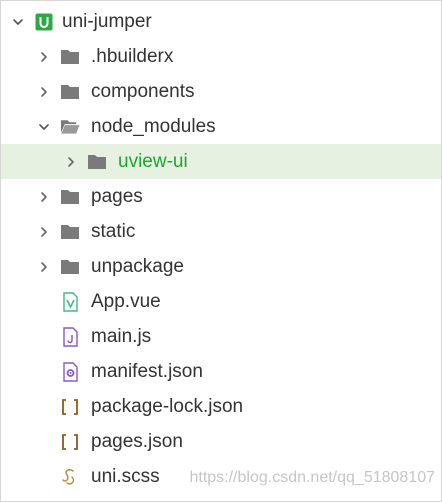 The height and width of the screenshot is (502, 442). Describe the element at coordinates (221, 441) in the screenshot. I see `tree-item-pages-json: pages.json` at that location.